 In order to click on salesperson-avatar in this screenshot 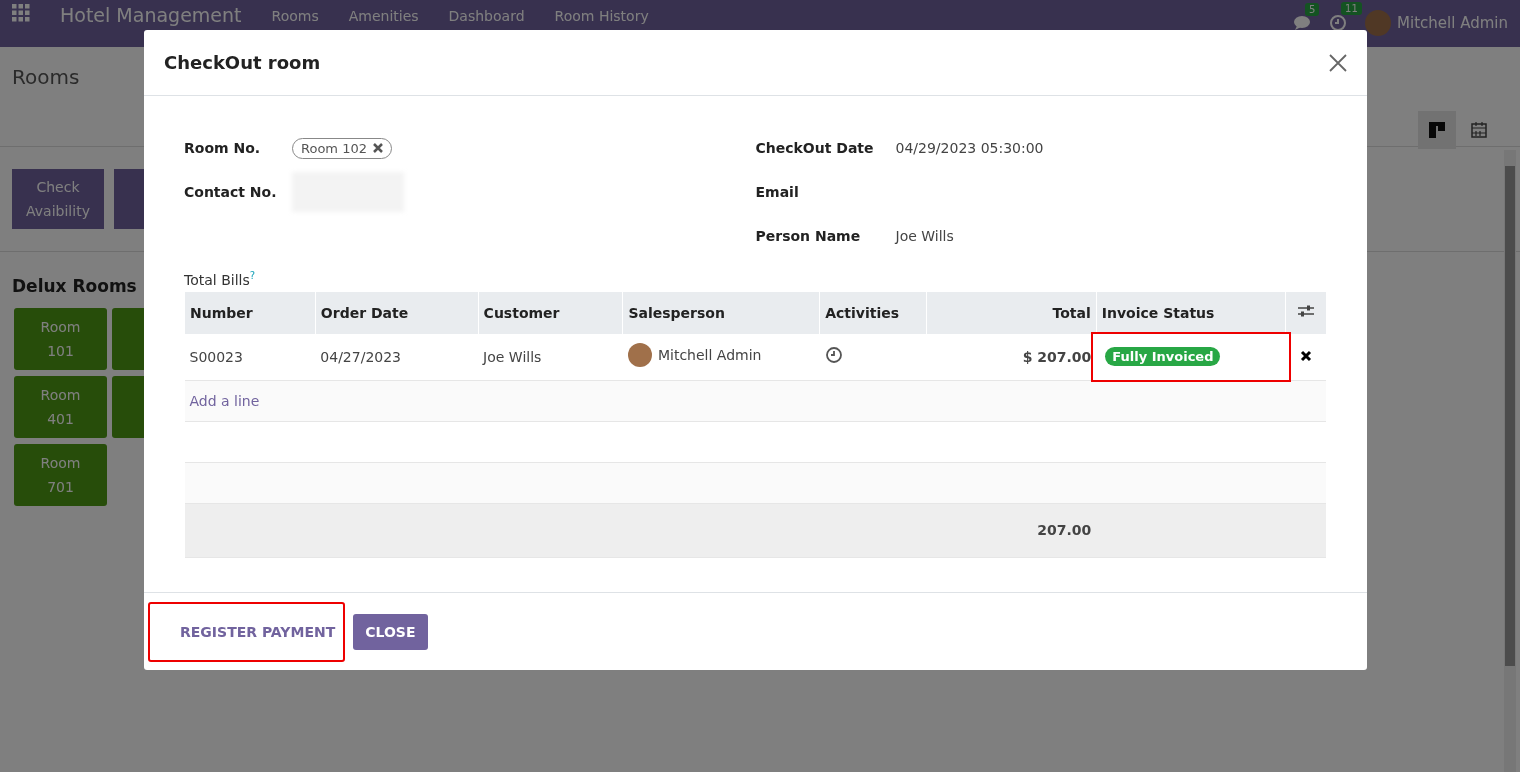, I will do `click(639, 355)`.